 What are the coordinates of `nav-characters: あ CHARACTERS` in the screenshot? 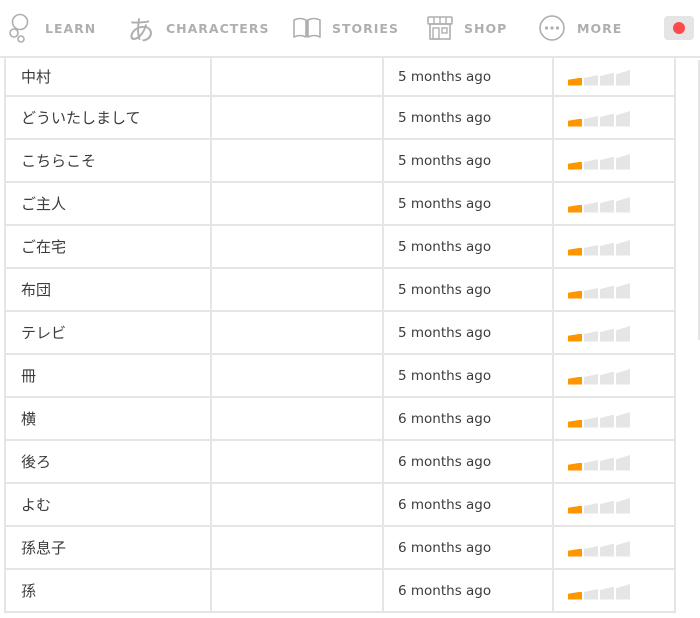 It's located at (197, 28).